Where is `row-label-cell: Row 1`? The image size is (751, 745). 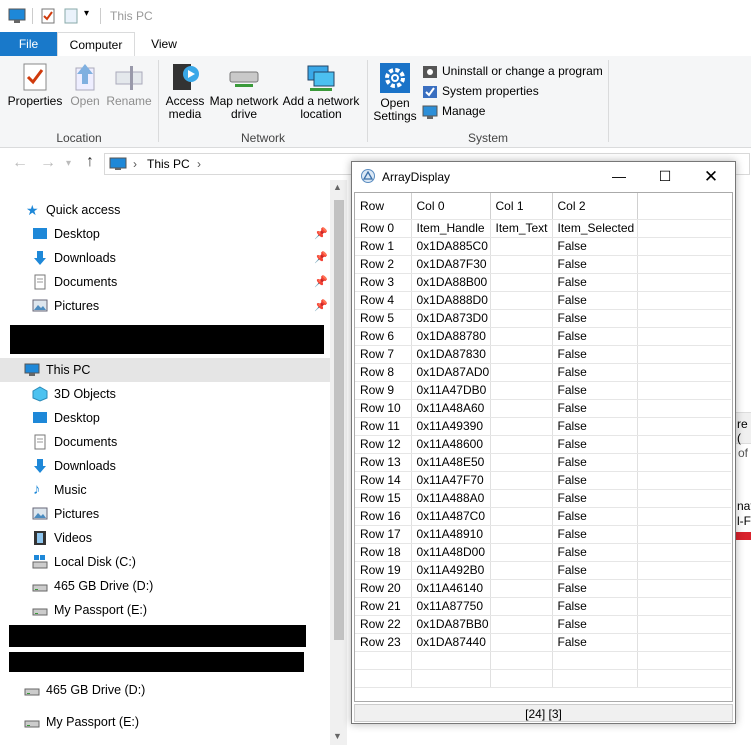 row-label-cell: Row 1 is located at coordinates (383, 246).